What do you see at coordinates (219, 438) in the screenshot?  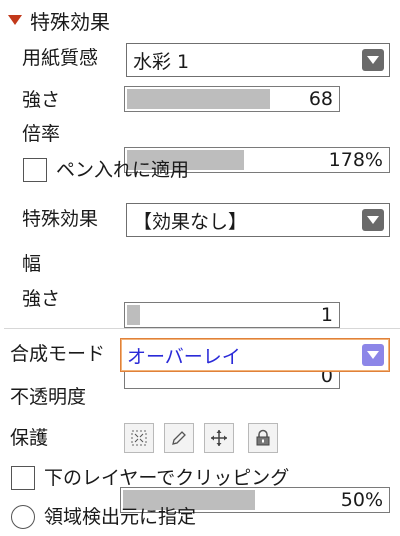 I see `move-lock-icon` at bounding box center [219, 438].